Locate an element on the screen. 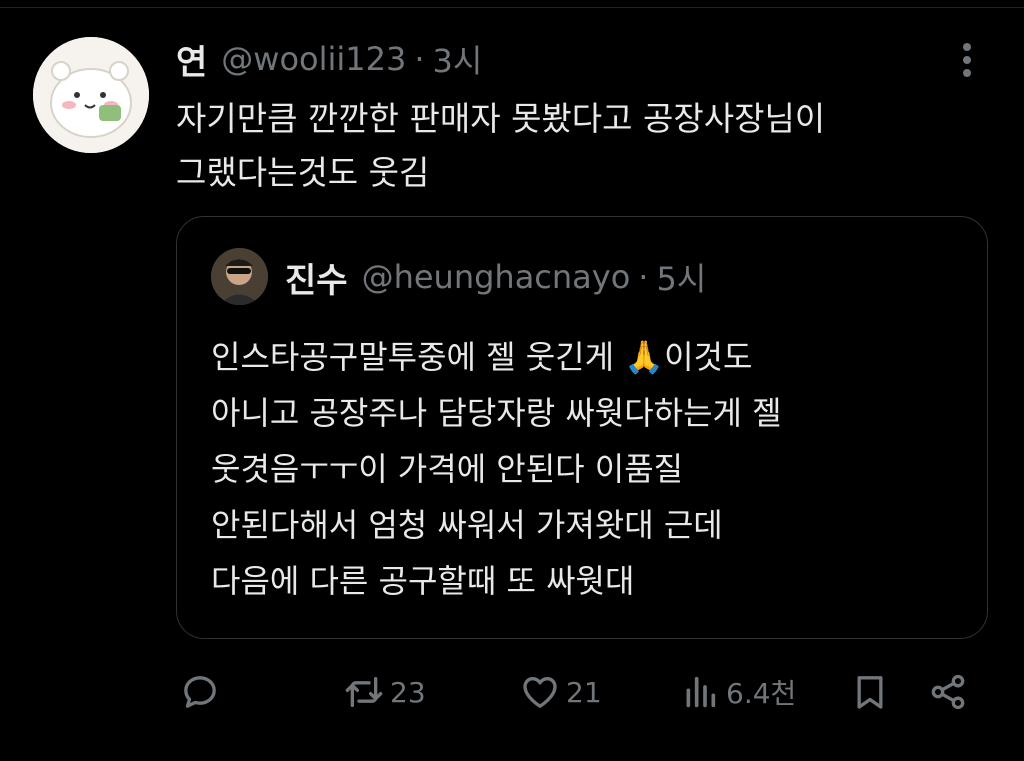 This screenshot has height=761, width=1024. more-options-icon is located at coordinates (967, 60).